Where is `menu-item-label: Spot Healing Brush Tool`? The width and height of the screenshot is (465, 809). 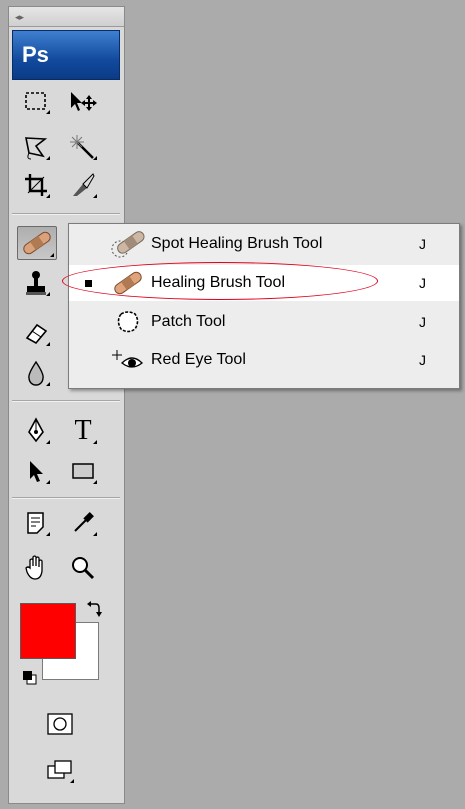
menu-item-label: Spot Healing Brush Tool is located at coordinates (237, 243).